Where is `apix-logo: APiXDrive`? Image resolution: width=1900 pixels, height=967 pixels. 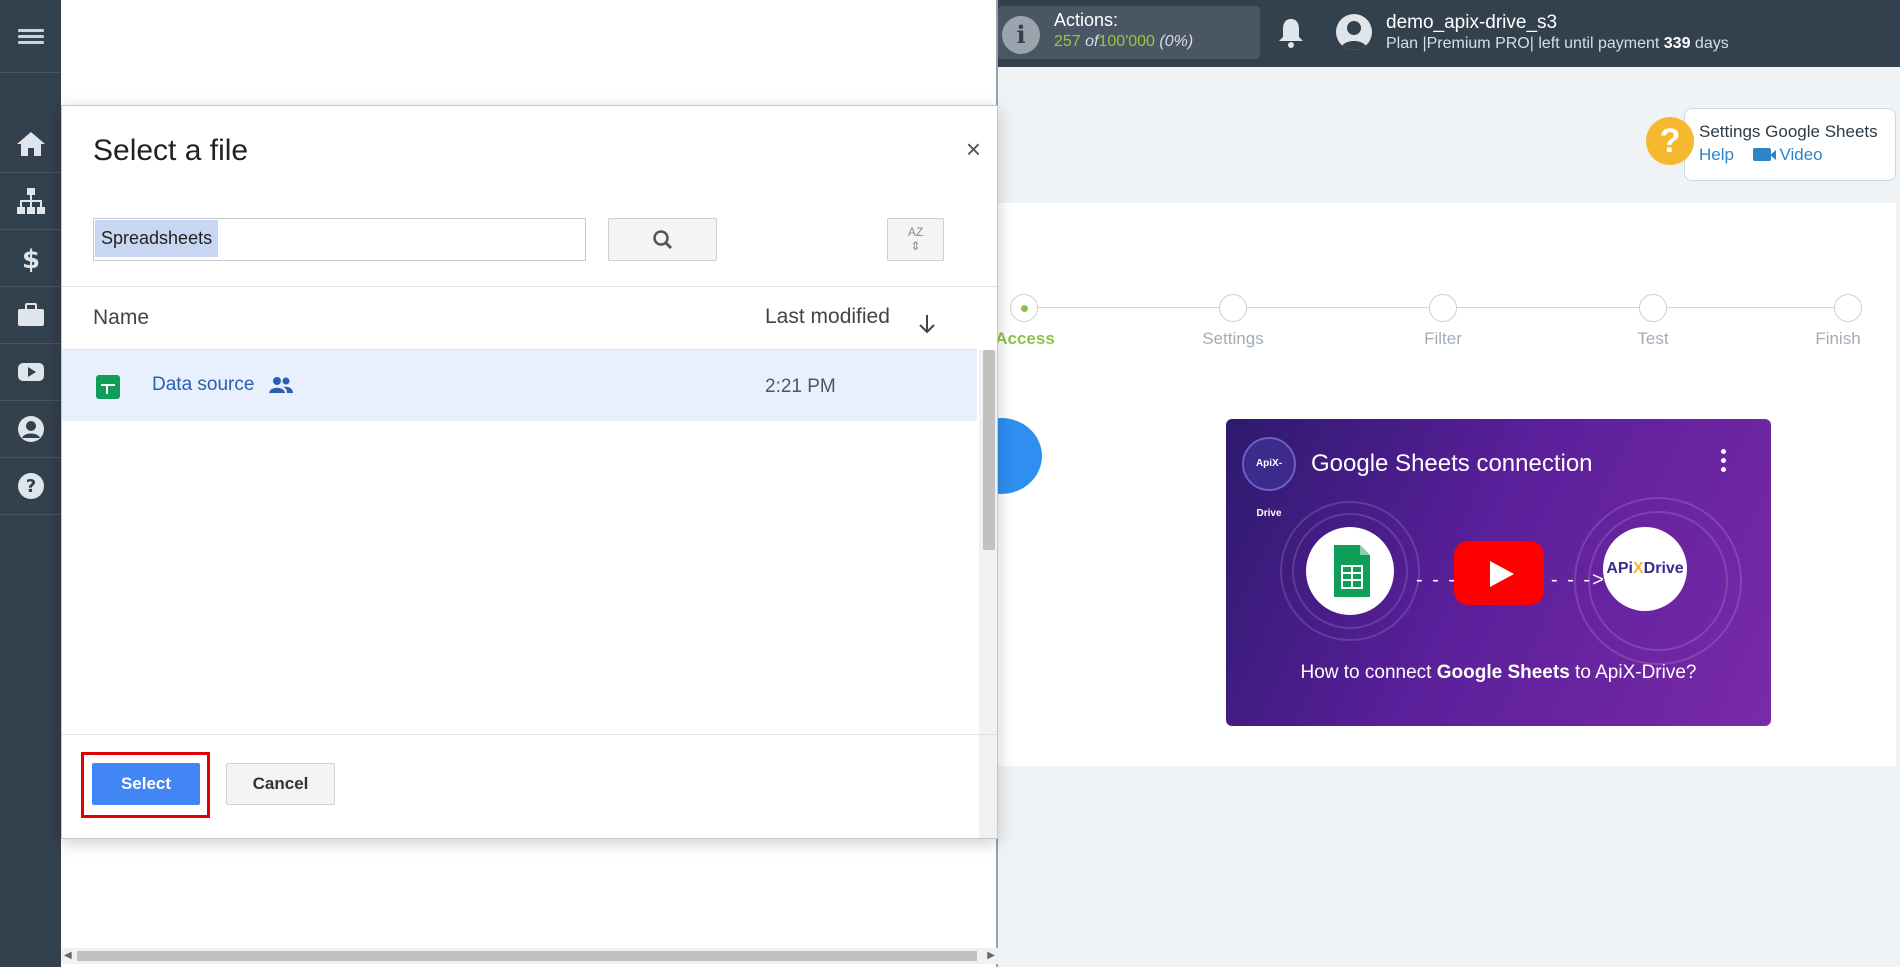
apix-logo: APiXDrive is located at coordinates (1644, 568).